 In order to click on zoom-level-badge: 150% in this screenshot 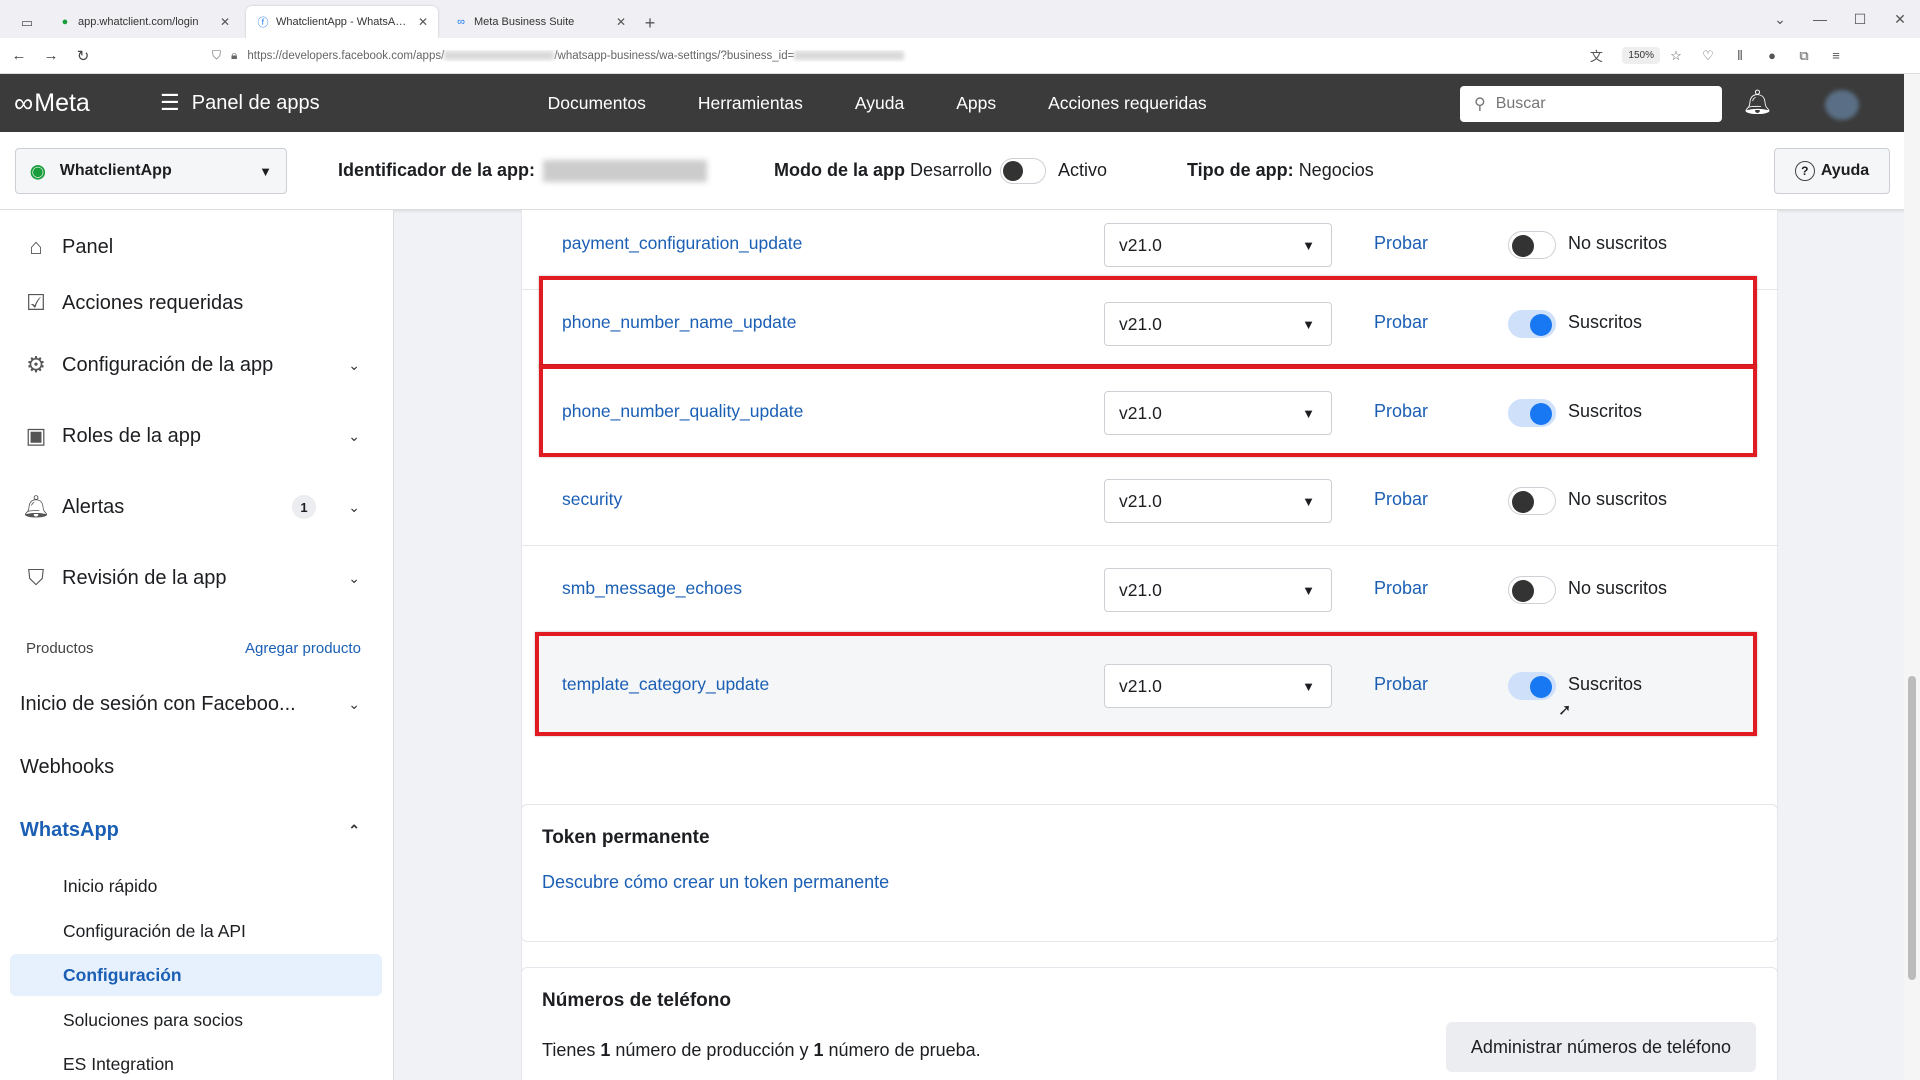, I will do `click(1641, 55)`.